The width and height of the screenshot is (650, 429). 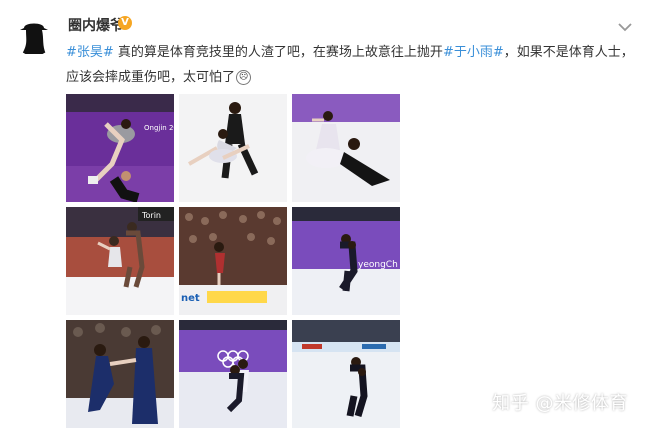 What do you see at coordinates (151, 215) in the screenshot?
I see `arena-banner-text: Torin` at bounding box center [151, 215].